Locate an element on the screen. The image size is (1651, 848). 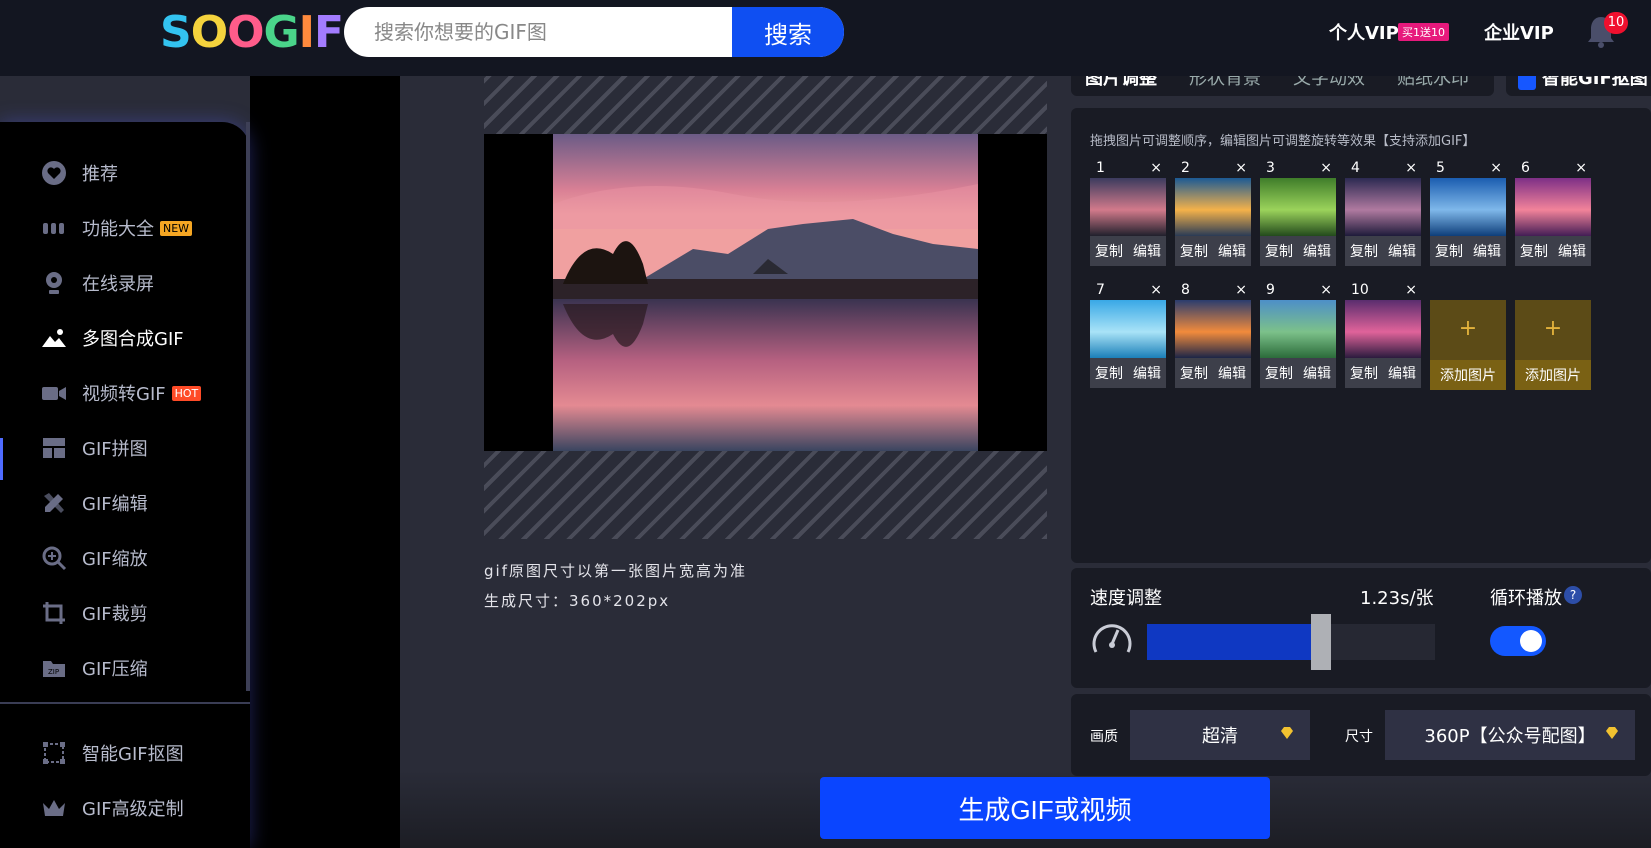
sidebar-item-gif-crop: GIF裁剪 is located at coordinates (94, 613).